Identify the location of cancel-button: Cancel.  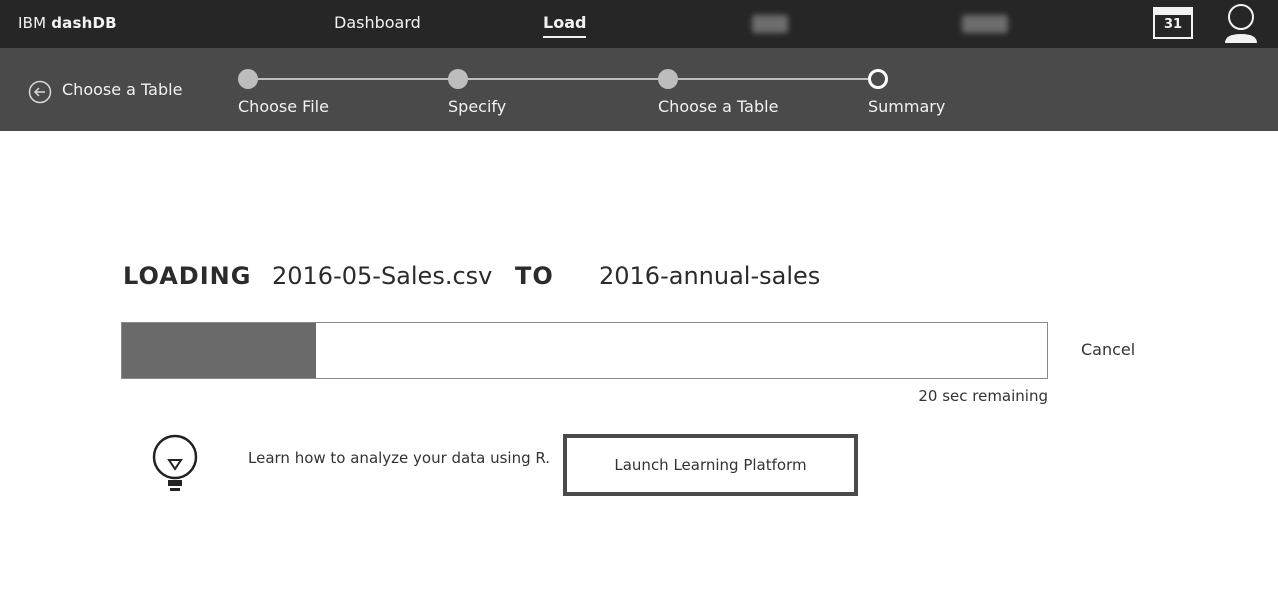
(1108, 349).